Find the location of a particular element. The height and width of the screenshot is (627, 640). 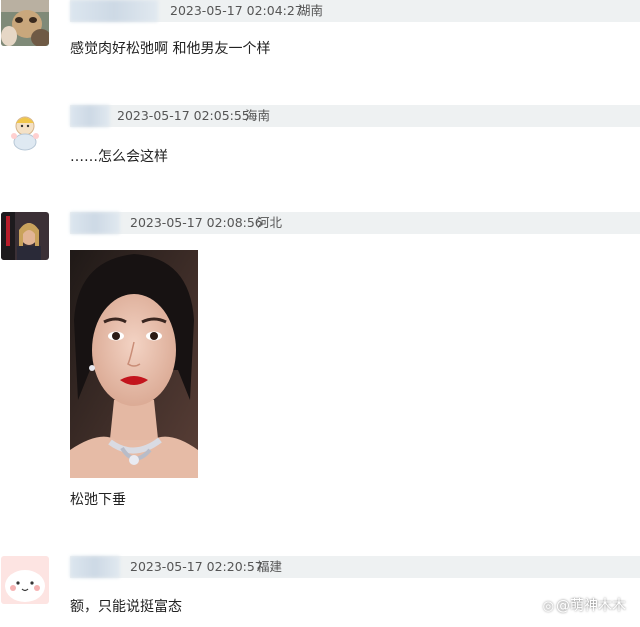

comment-location: 福建 is located at coordinates (270, 566).